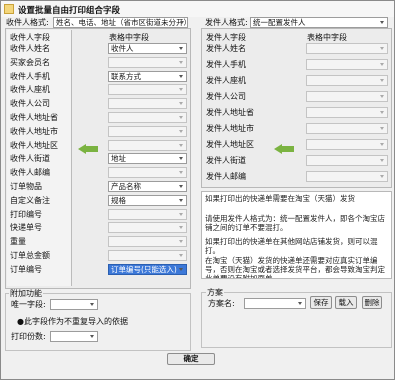 The image size is (395, 380). Describe the element at coordinates (69, 11) in the screenshot. I see `window-title: 设置批量自由打印组合字段` at that location.